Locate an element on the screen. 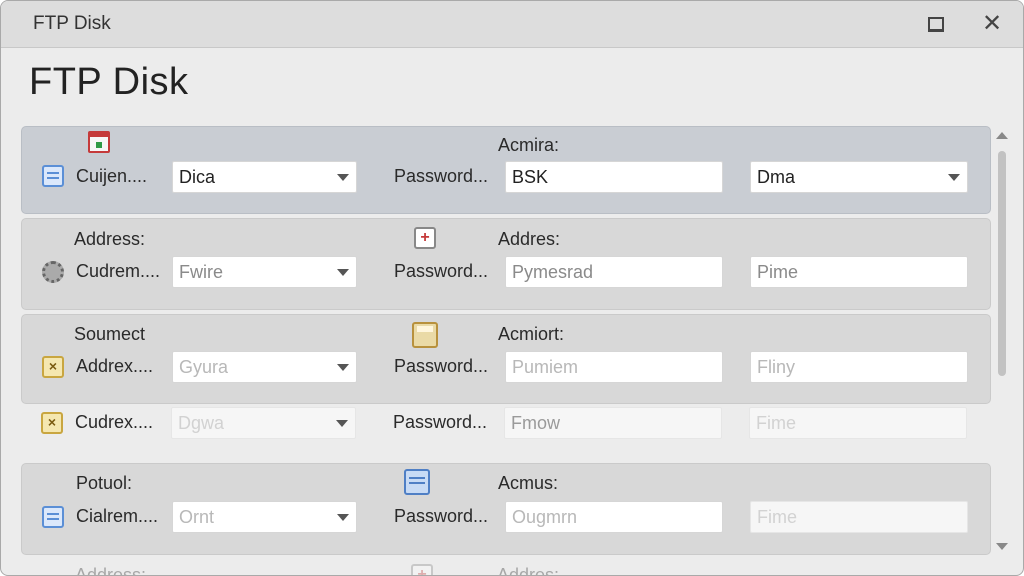 This screenshot has width=1024, height=576. option-value: Fliny is located at coordinates (776, 367).